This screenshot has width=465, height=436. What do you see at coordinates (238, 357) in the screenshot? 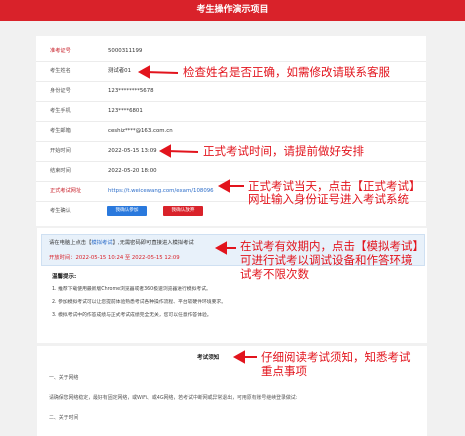
I see `arrow-notice-head` at bounding box center [238, 357].